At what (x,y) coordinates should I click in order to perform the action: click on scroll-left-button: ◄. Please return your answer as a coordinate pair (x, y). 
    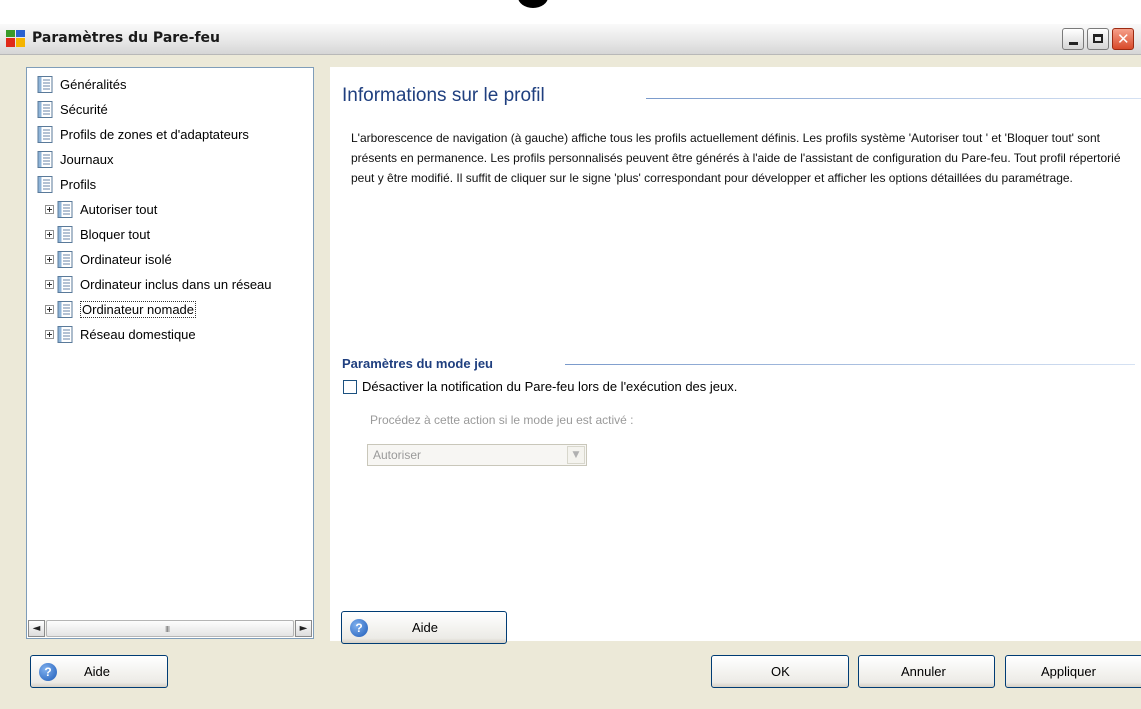
    Looking at the image, I should click on (36, 628).